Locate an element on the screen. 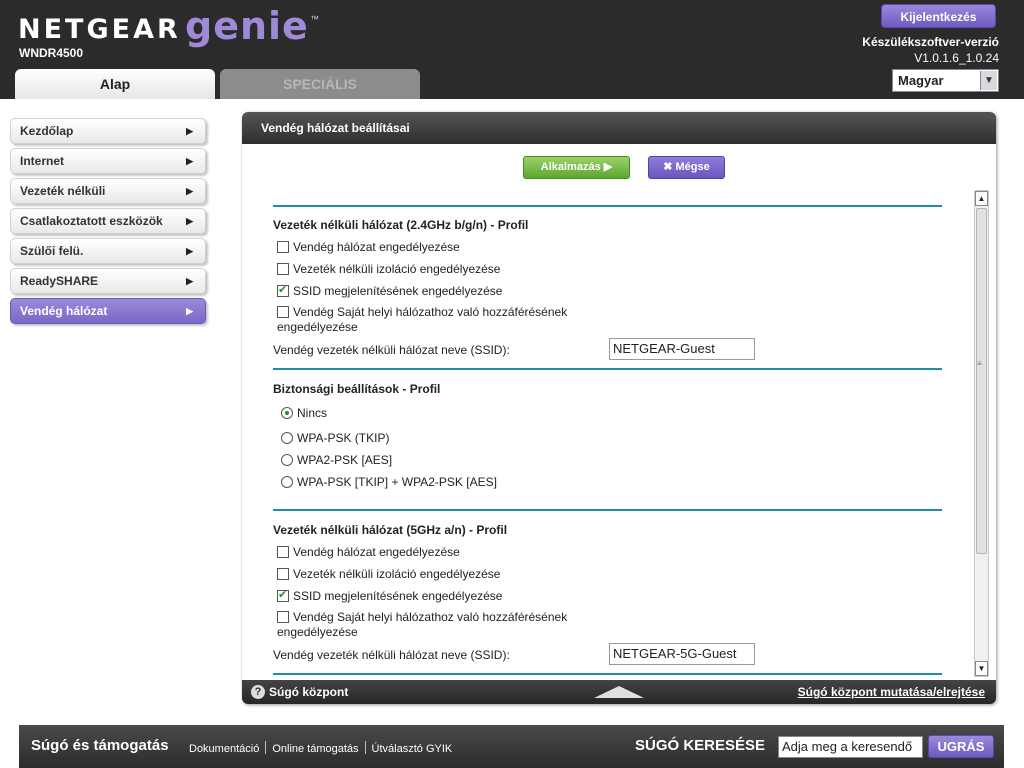 The image size is (1024, 768). option-label: Vezeték nélküli izoláció engedélyezése is located at coordinates (397, 574).